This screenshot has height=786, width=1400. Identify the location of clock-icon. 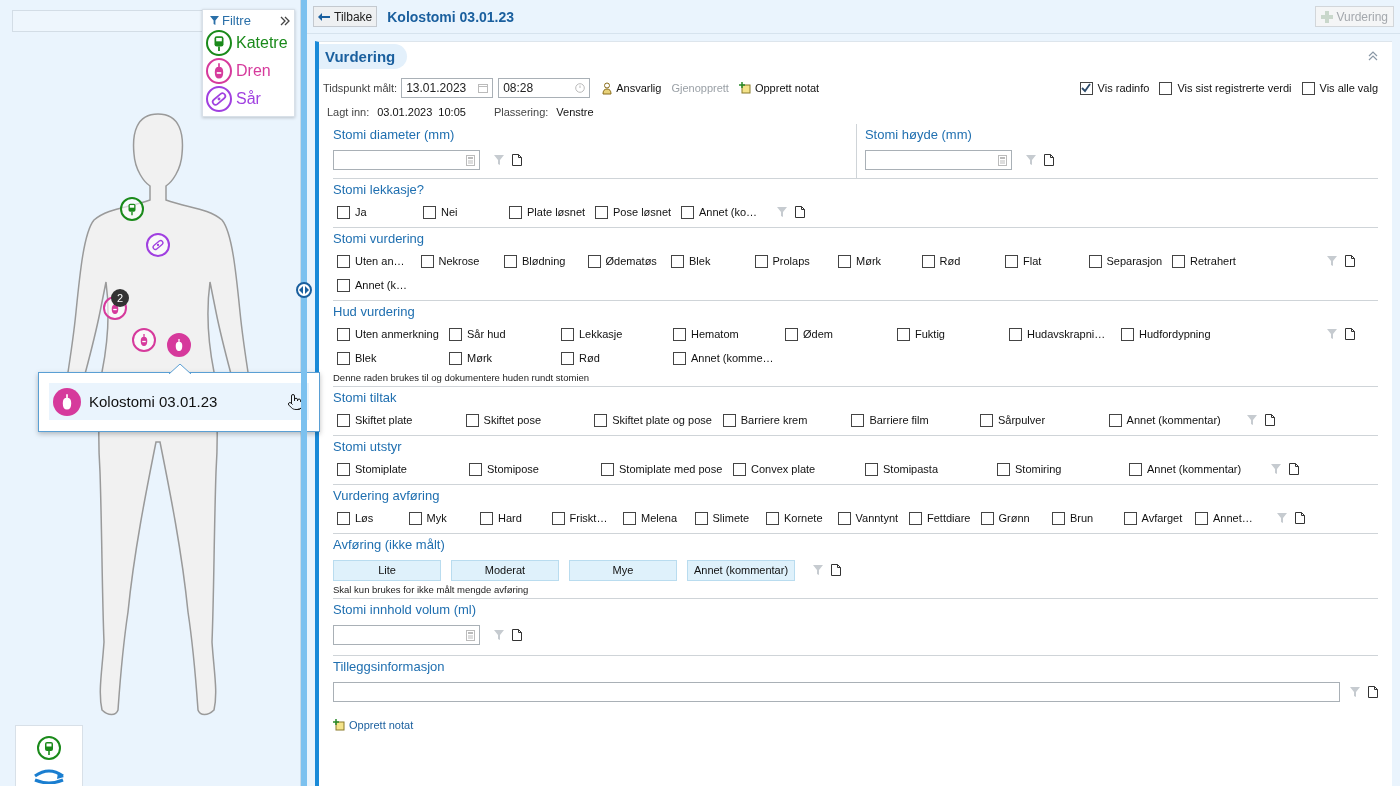
(580, 88).